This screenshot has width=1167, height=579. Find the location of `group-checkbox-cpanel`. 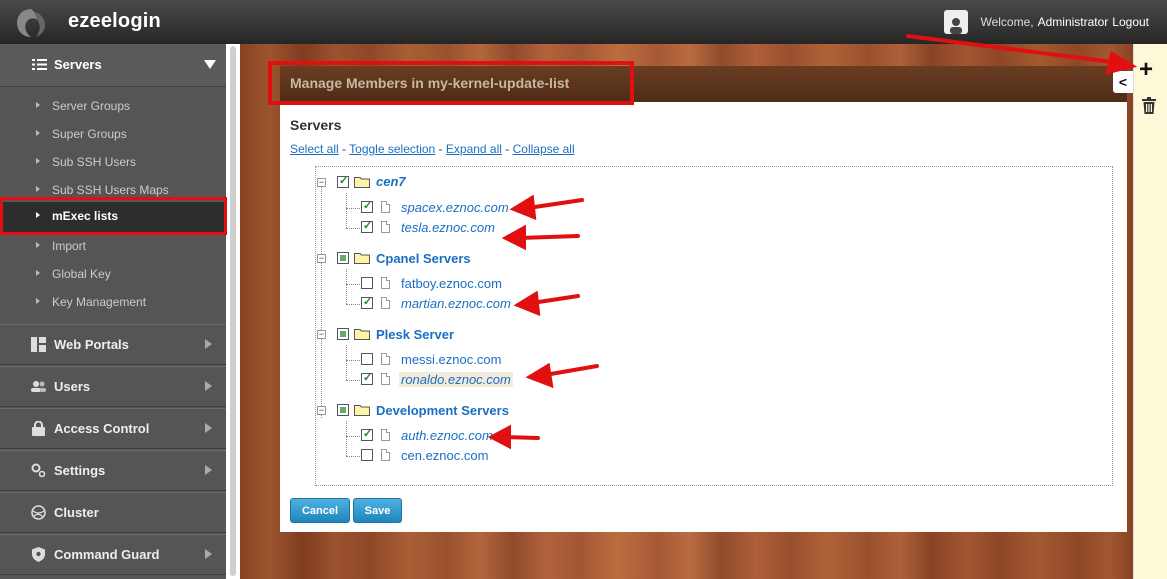

group-checkbox-cpanel is located at coordinates (343, 258).